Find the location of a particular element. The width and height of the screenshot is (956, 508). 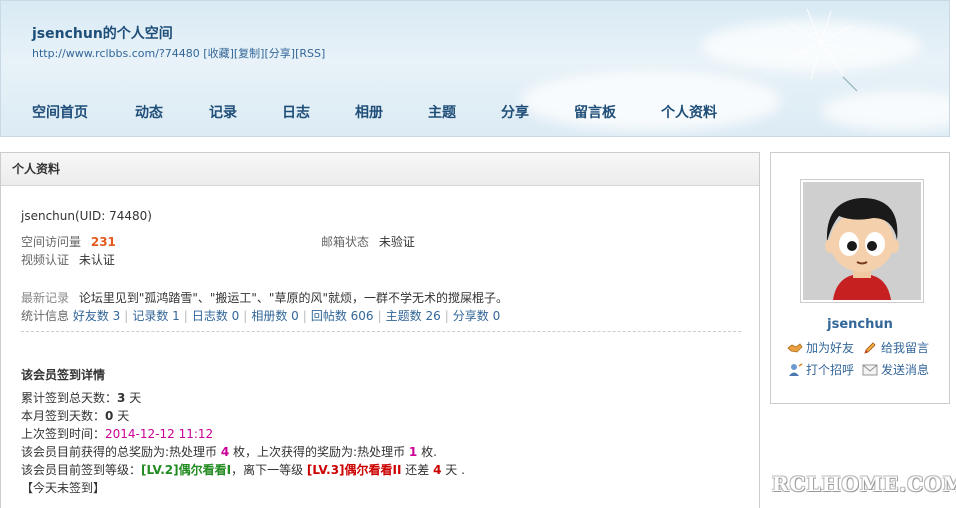

checkin-last-row: 上次签到时间：2014-12-12 11:12 is located at coordinates (117, 434).